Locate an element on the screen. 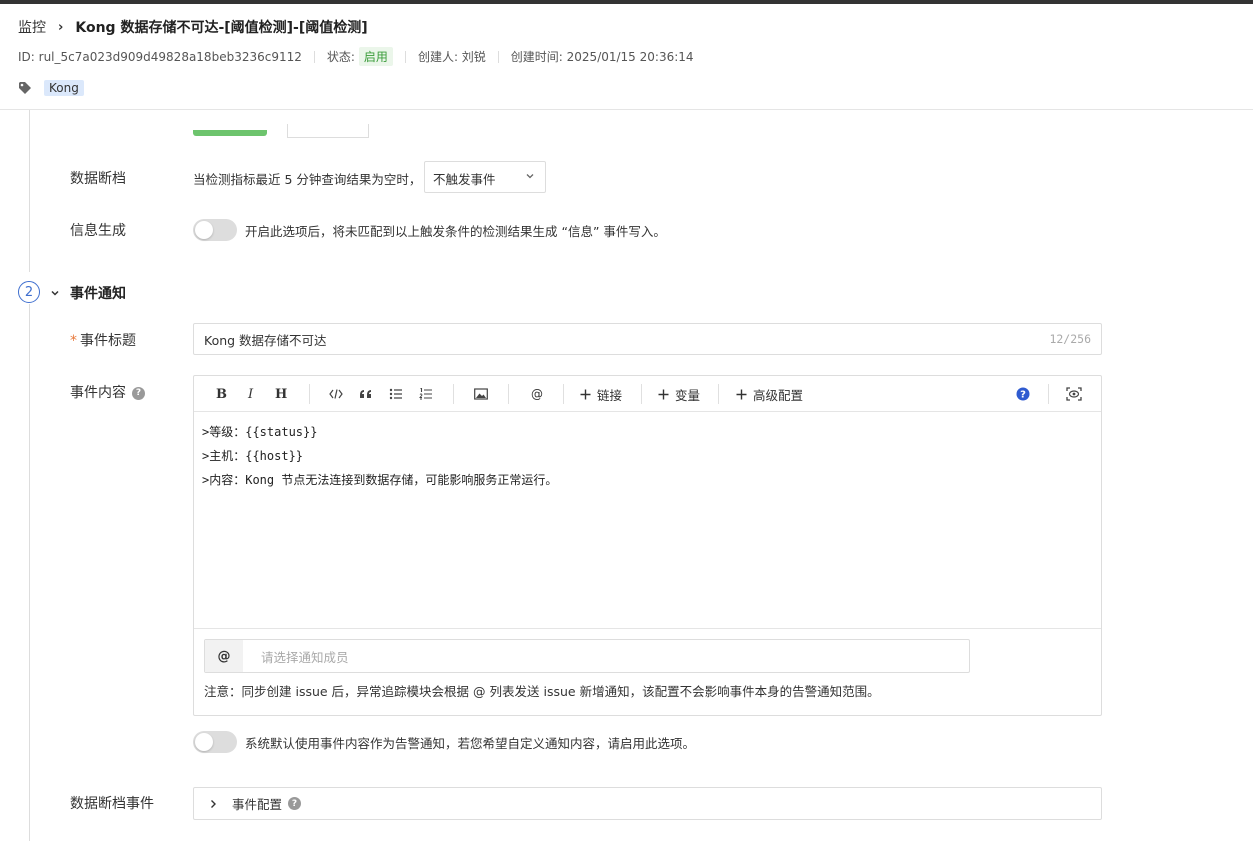  event-title-label: * 事件标题 is located at coordinates (103, 340).